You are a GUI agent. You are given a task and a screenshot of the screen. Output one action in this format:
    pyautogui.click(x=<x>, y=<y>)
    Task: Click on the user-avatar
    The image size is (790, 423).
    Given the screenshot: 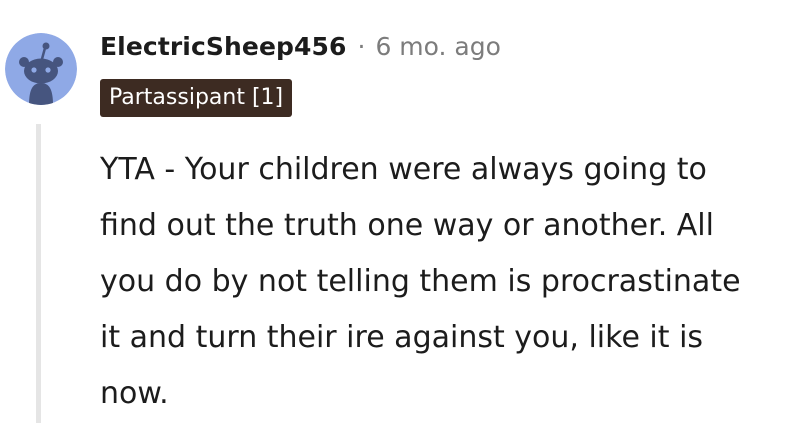 What is the action you would take?
    pyautogui.click(x=41, y=69)
    